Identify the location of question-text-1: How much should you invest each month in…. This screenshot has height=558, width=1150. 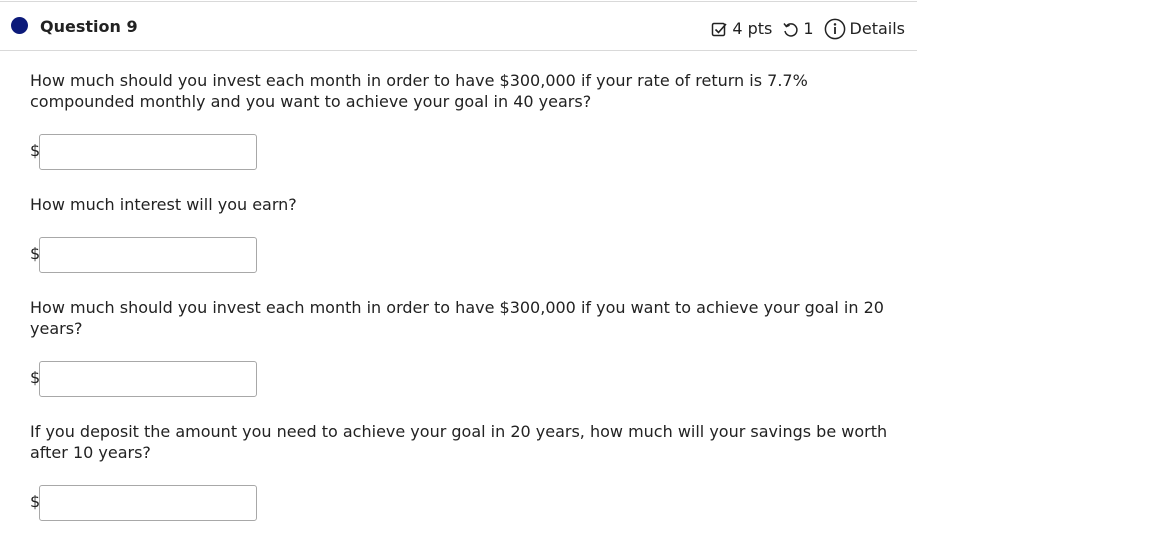
(419, 91).